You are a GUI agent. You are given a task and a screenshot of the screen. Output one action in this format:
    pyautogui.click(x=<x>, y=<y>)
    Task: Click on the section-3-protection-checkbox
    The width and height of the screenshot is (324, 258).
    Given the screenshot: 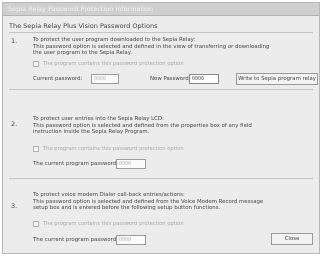 What is the action you would take?
    pyautogui.click(x=36, y=224)
    